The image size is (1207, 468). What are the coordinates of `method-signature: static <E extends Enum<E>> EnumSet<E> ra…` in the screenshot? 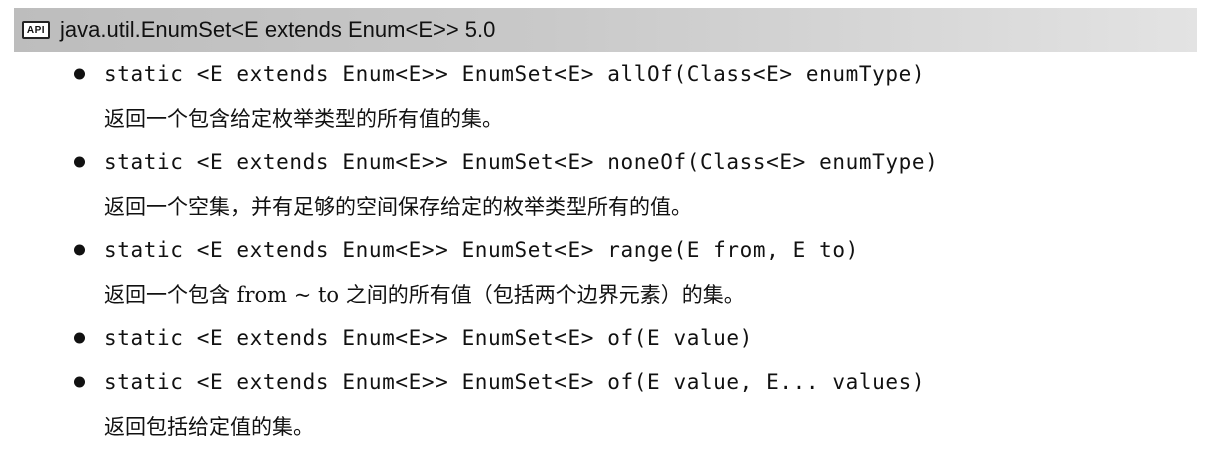 It's located at (481, 250).